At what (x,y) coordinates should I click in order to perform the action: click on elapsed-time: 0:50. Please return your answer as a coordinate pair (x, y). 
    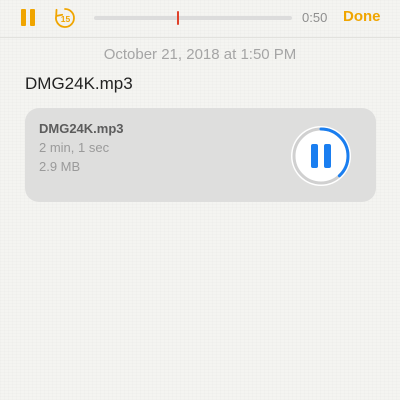
    Looking at the image, I should click on (315, 17).